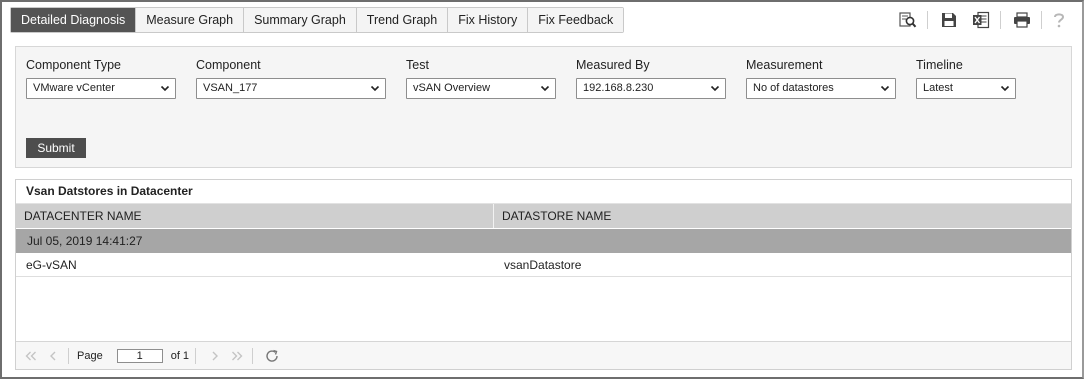  I want to click on timeline-label: Timeline, so click(939, 65).